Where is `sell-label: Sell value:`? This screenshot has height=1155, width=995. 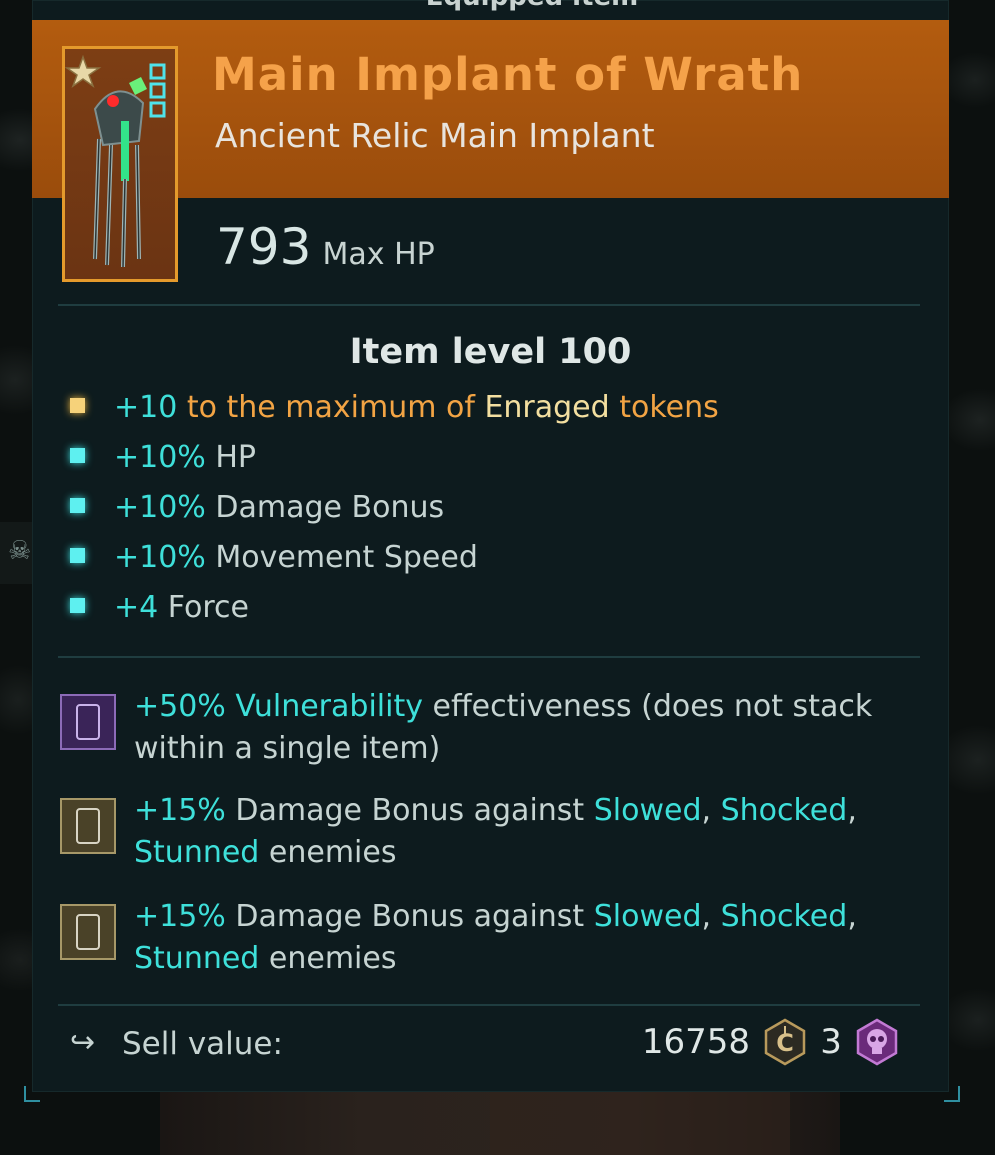 sell-label: Sell value: is located at coordinates (202, 1044).